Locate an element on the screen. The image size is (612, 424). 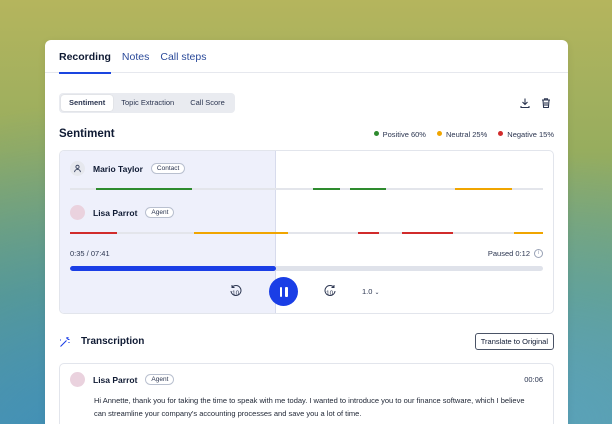
timeline-info: 0:35 / 07:41 Paused 0:12 i is located at coordinates (306, 253).